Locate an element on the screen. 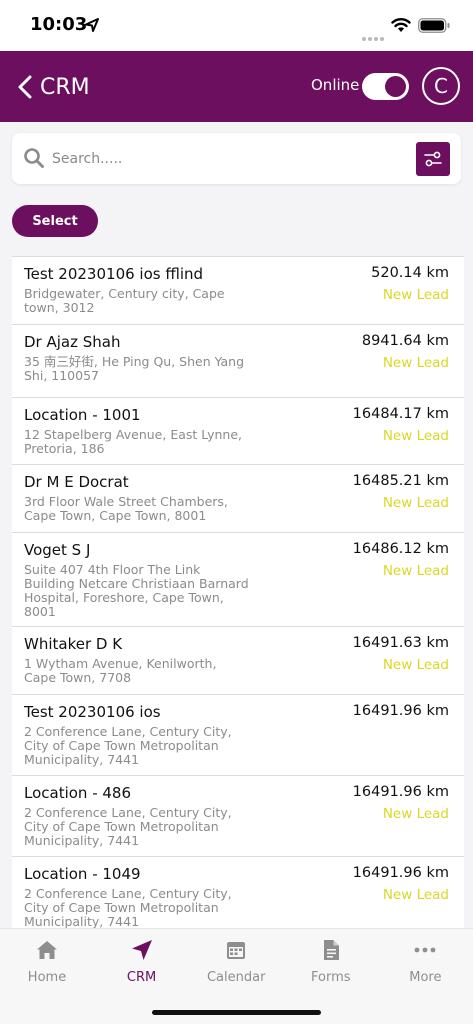 This screenshot has width=473, height=1024. status-bar: 10:03 is located at coordinates (236, 25).